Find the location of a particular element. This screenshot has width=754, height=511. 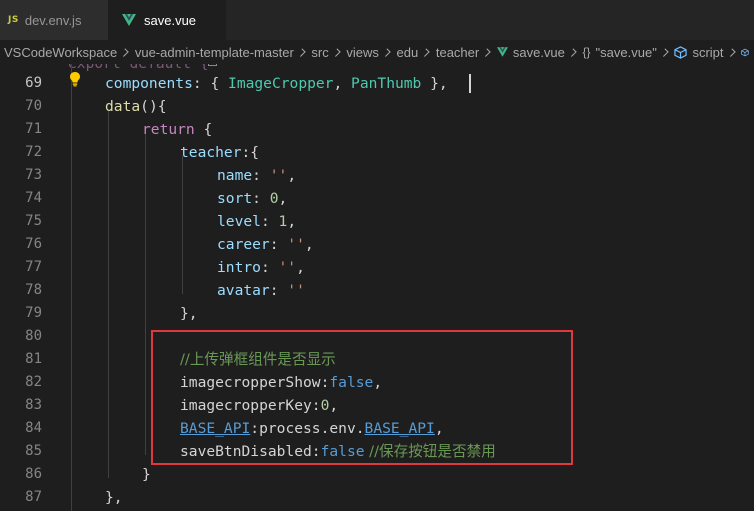

text-cursor is located at coordinates (470, 83).